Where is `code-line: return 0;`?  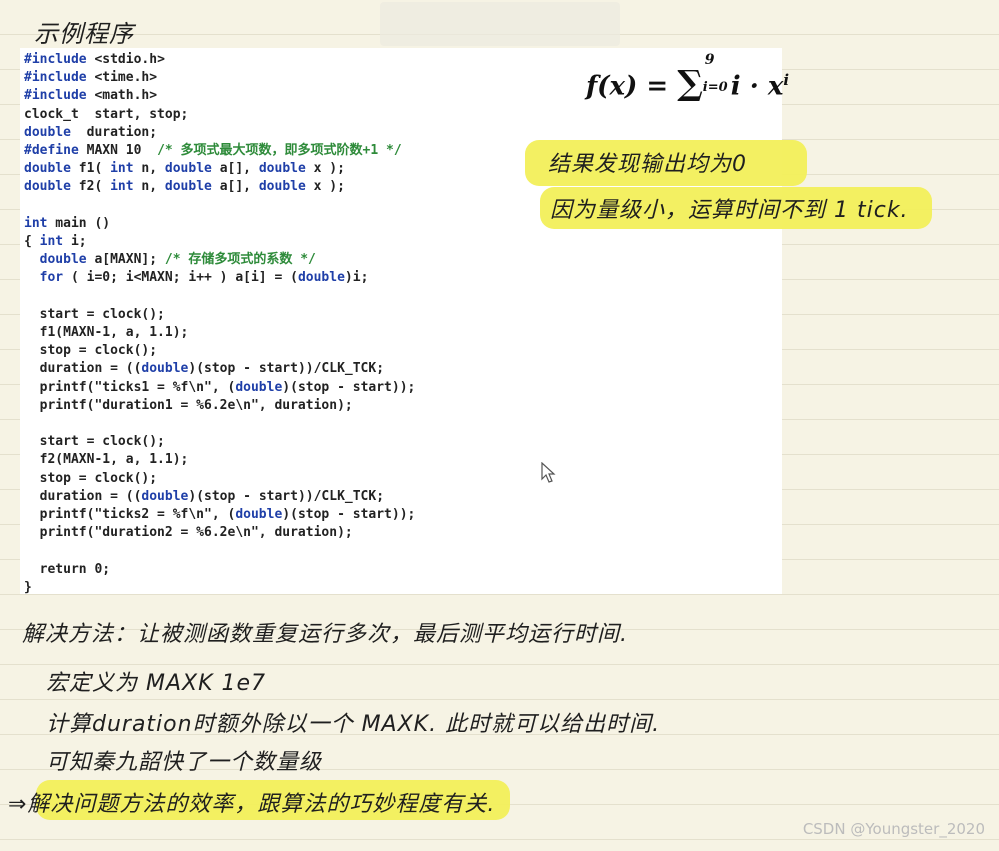
code-line: return 0; is located at coordinates (67, 569).